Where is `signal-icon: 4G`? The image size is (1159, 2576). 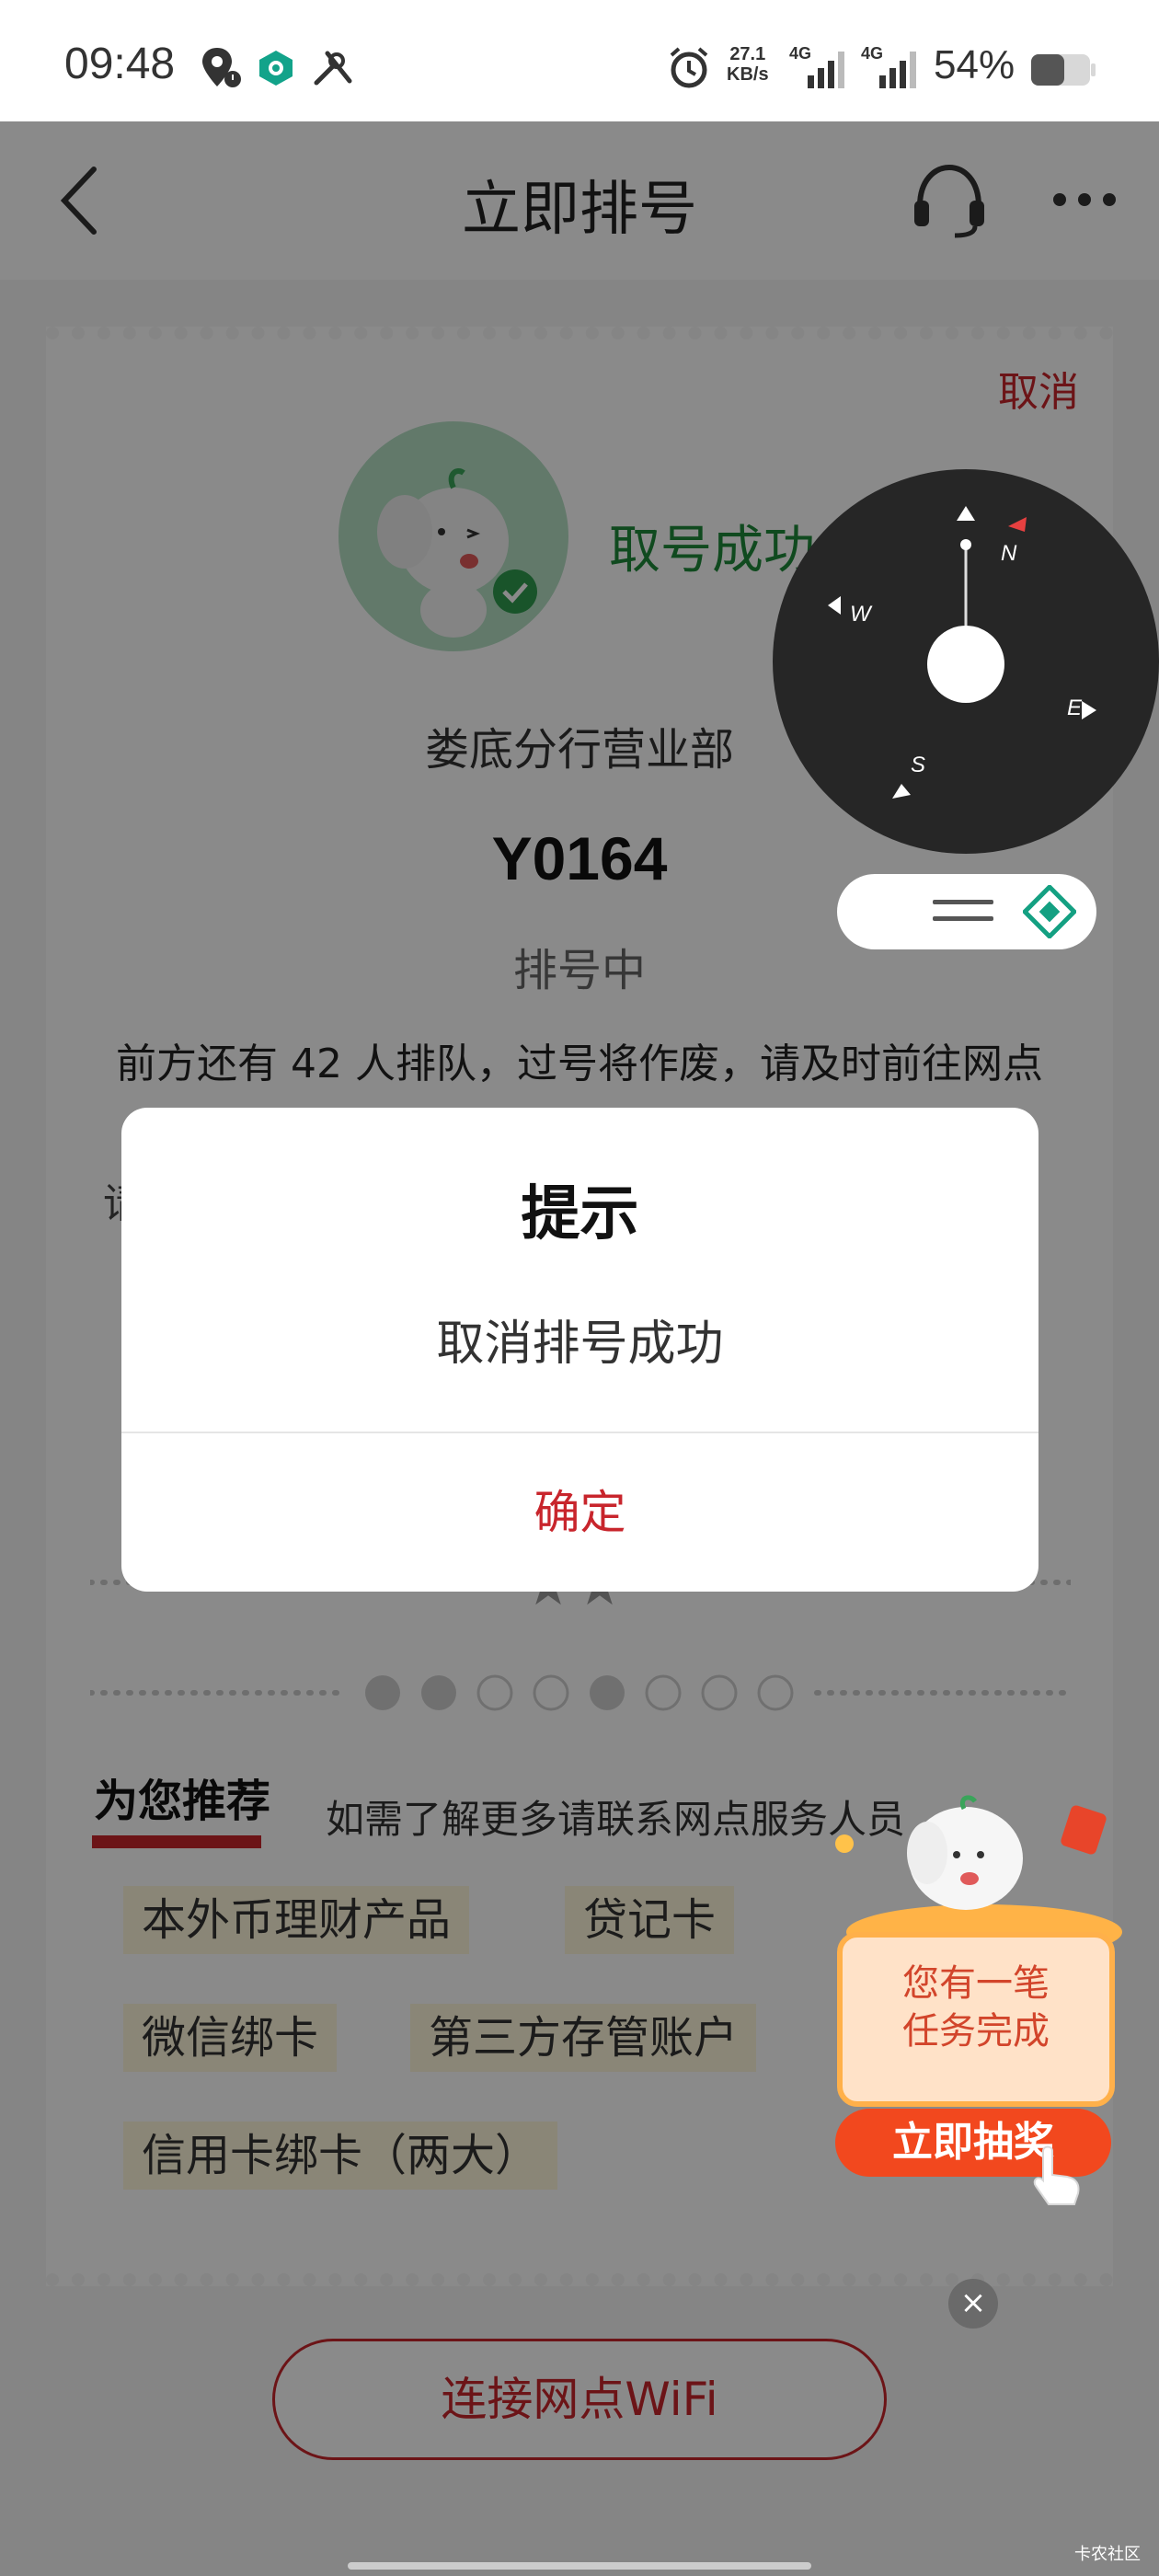 signal-icon: 4G is located at coordinates (816, 66).